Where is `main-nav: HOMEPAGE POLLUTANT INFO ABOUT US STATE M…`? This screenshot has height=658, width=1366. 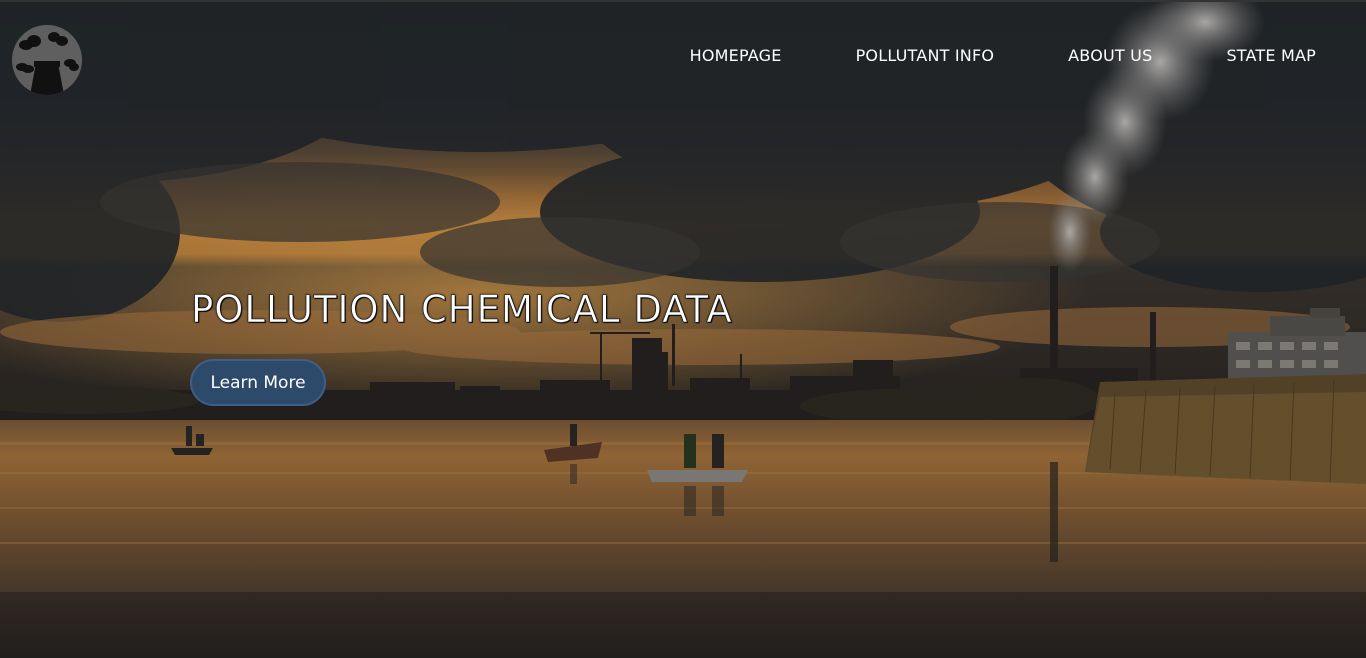
main-nav: HOMEPAGE POLLUTANT INFO ABOUT US STATE M… is located at coordinates (1003, 56).